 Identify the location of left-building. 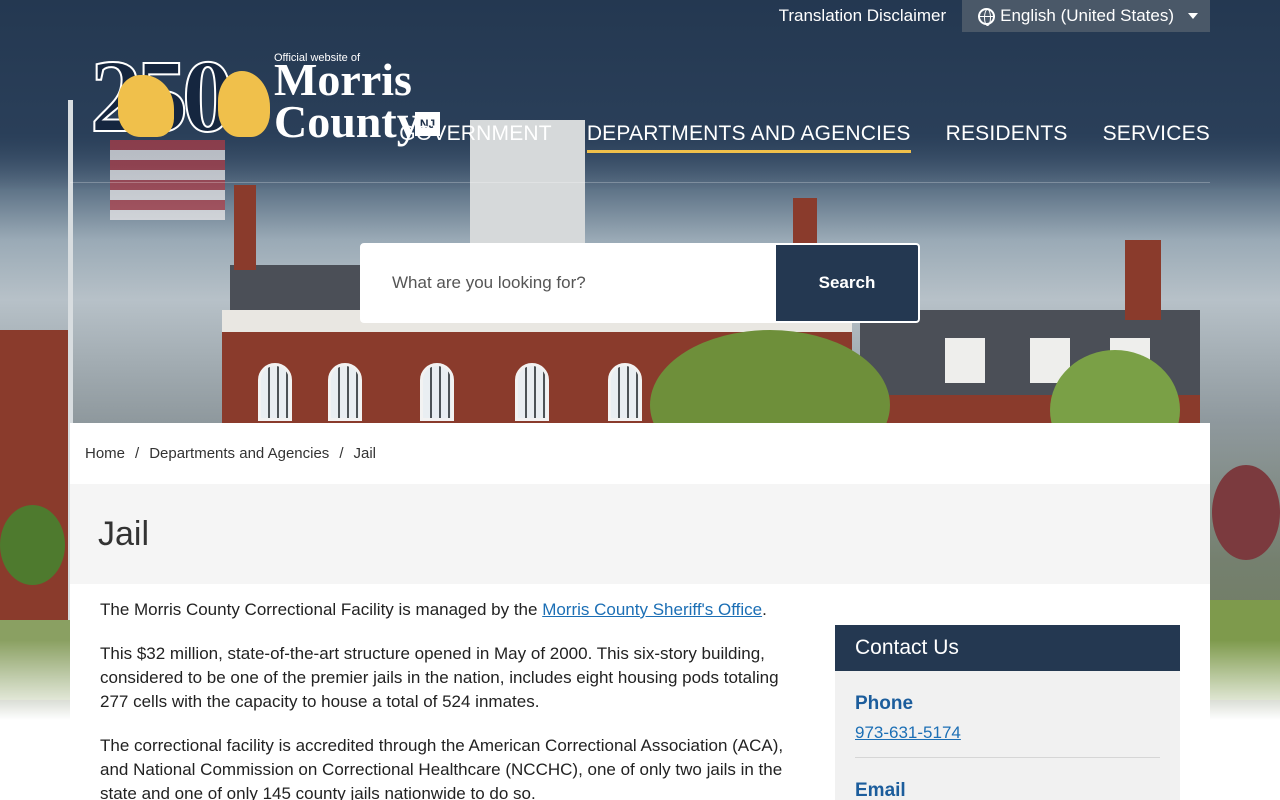
(35, 480).